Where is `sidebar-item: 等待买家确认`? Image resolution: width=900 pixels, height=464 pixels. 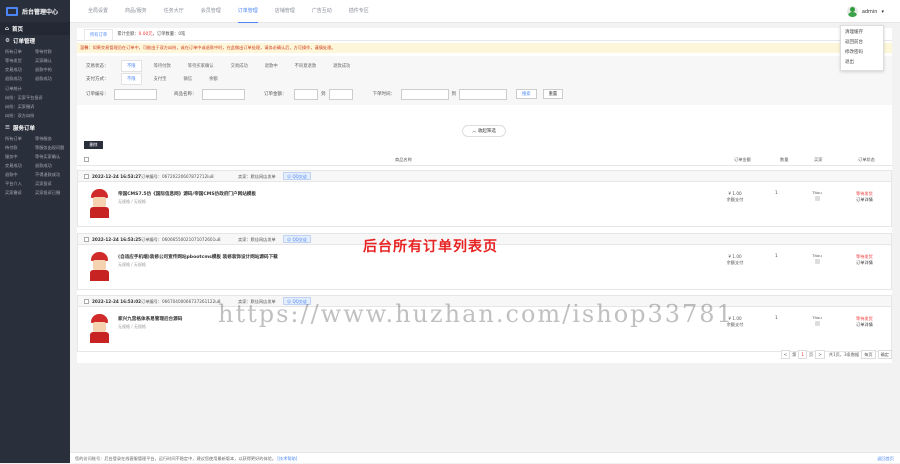 sidebar-item: 等待买家确认 is located at coordinates (50, 157).